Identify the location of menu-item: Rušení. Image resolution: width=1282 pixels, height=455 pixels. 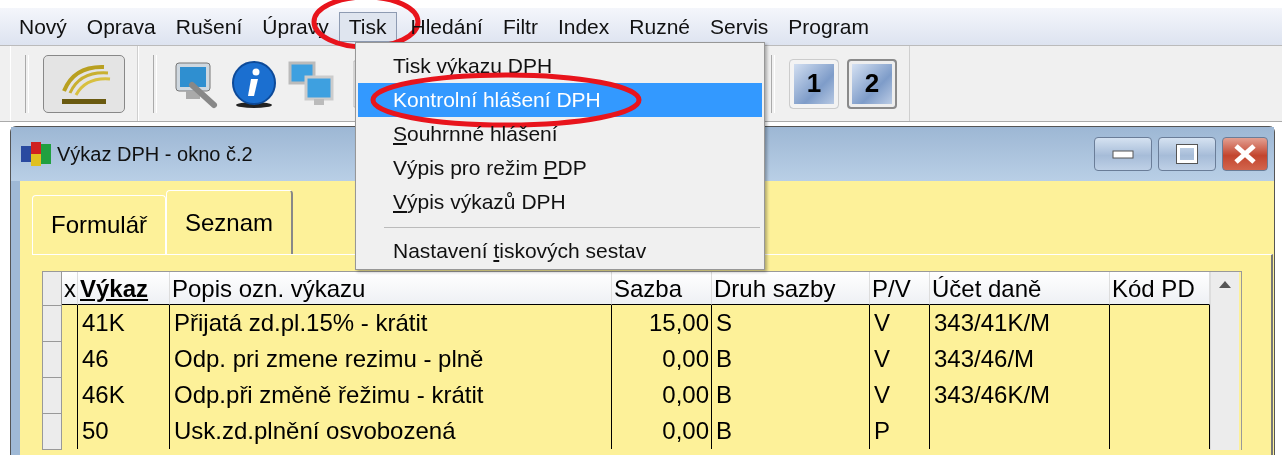
(209, 26).